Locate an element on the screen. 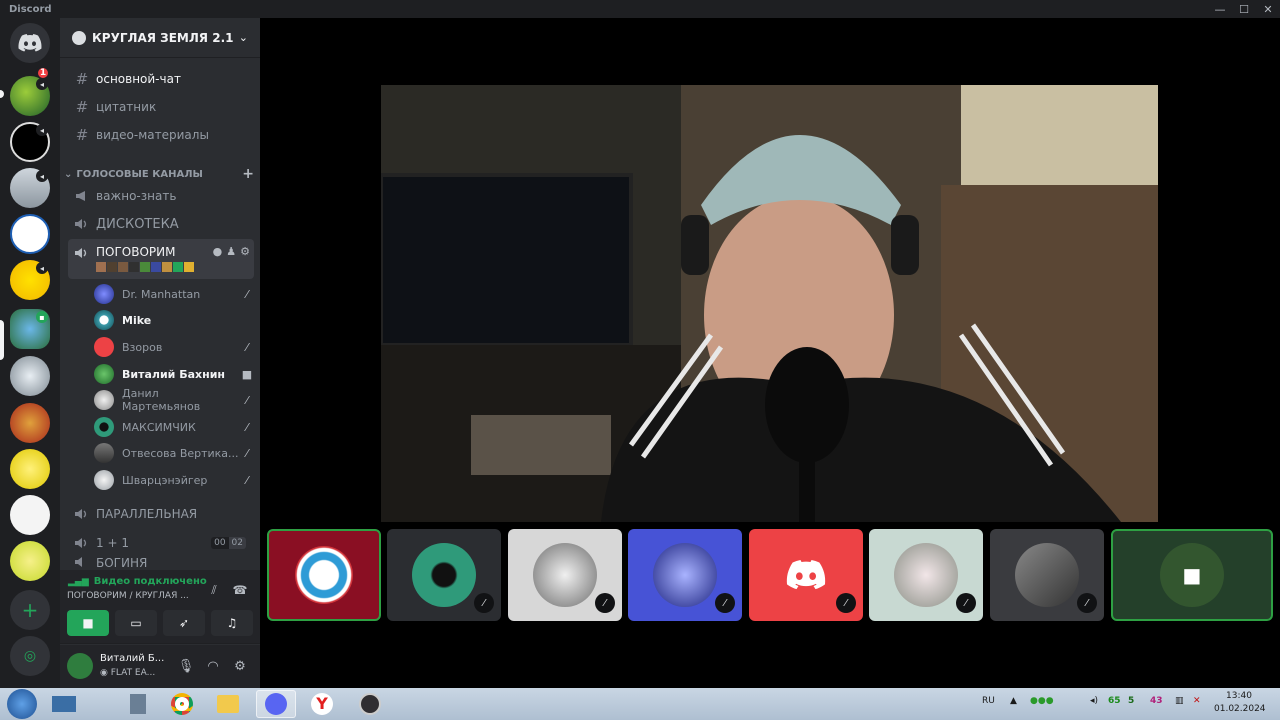  voice-user: Mike is located at coordinates (174, 320).